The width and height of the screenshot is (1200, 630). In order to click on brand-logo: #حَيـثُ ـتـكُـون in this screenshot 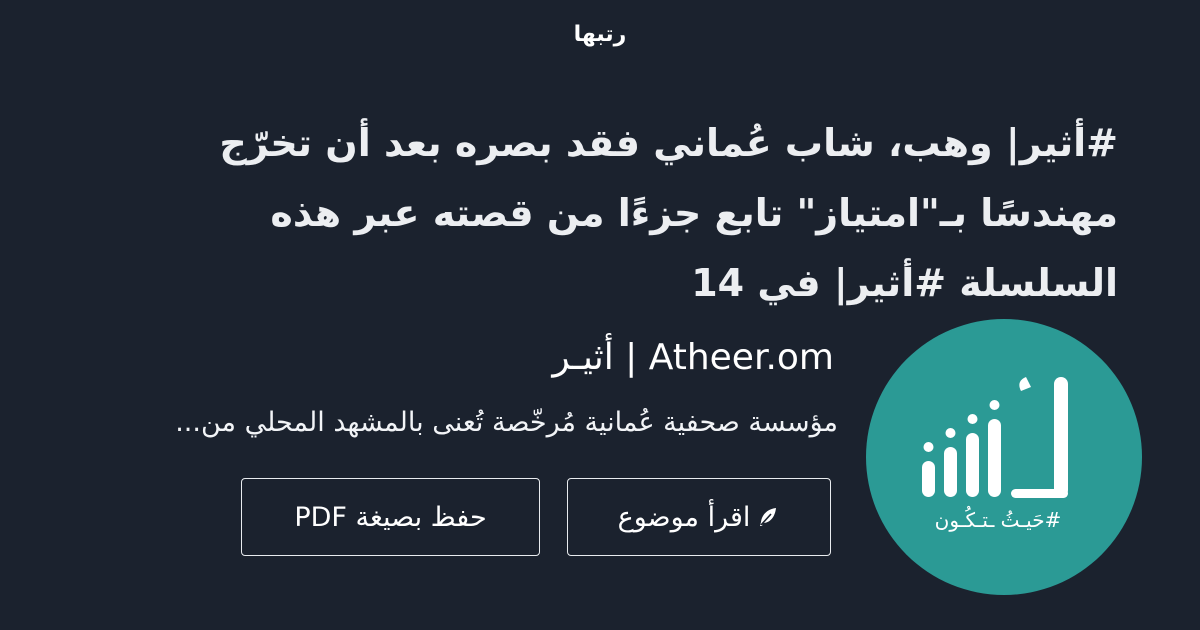, I will do `click(1004, 457)`.